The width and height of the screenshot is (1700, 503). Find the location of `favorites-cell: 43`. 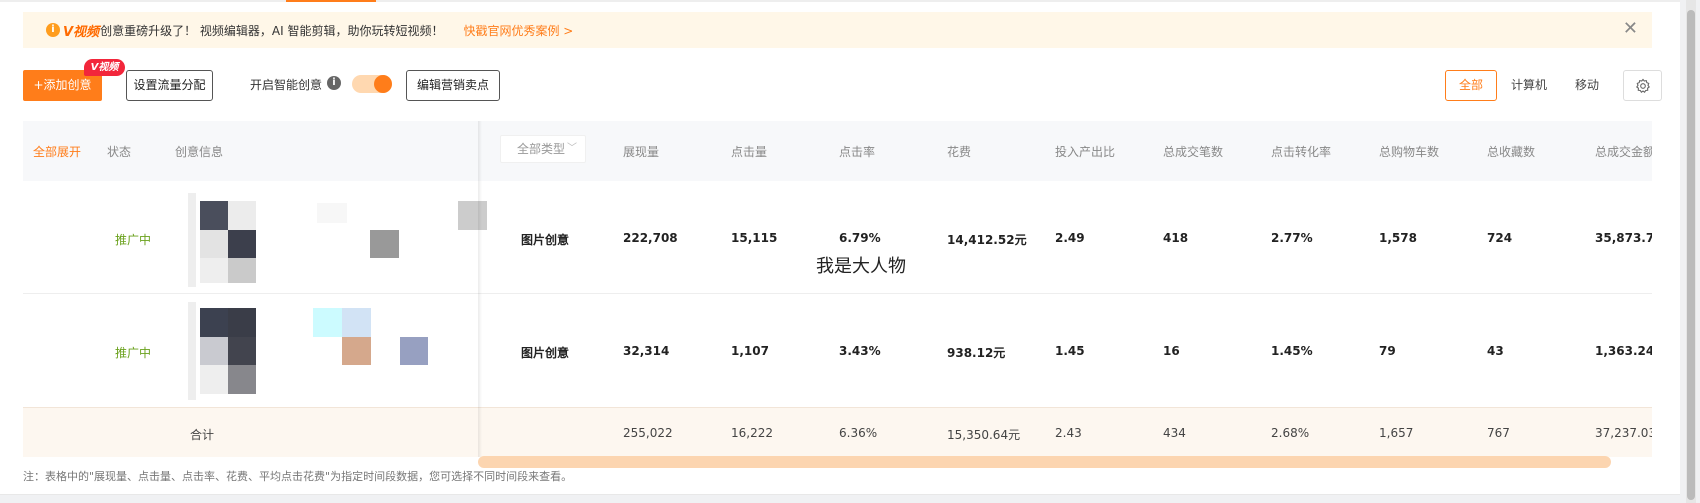

favorites-cell: 43 is located at coordinates (1495, 351).